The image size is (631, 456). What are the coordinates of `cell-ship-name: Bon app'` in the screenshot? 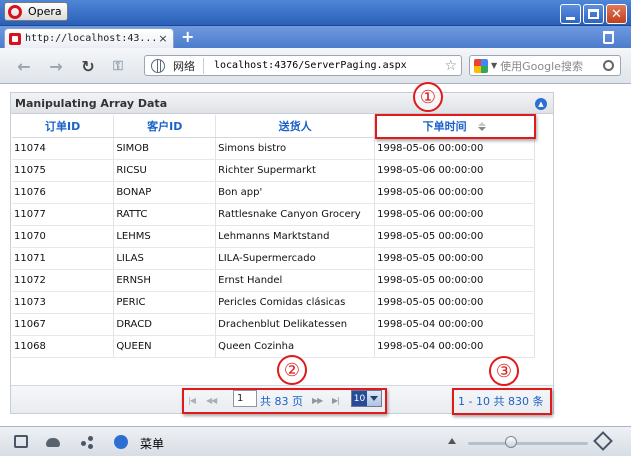 It's located at (295, 192).